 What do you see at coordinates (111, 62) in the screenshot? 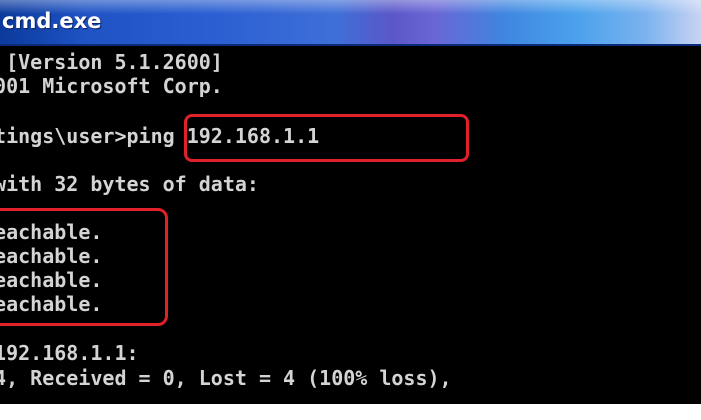
I see `console-line-version: P [Version 5.1.2600]` at bounding box center [111, 62].